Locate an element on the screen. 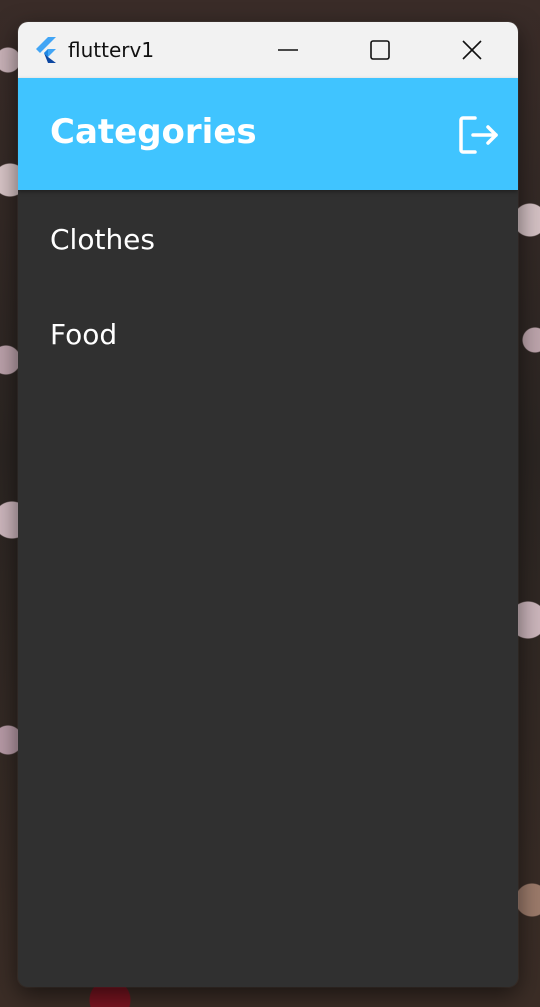 Image resolution: width=540 pixels, height=1007 pixels. app-bar: Categories is located at coordinates (268, 134).